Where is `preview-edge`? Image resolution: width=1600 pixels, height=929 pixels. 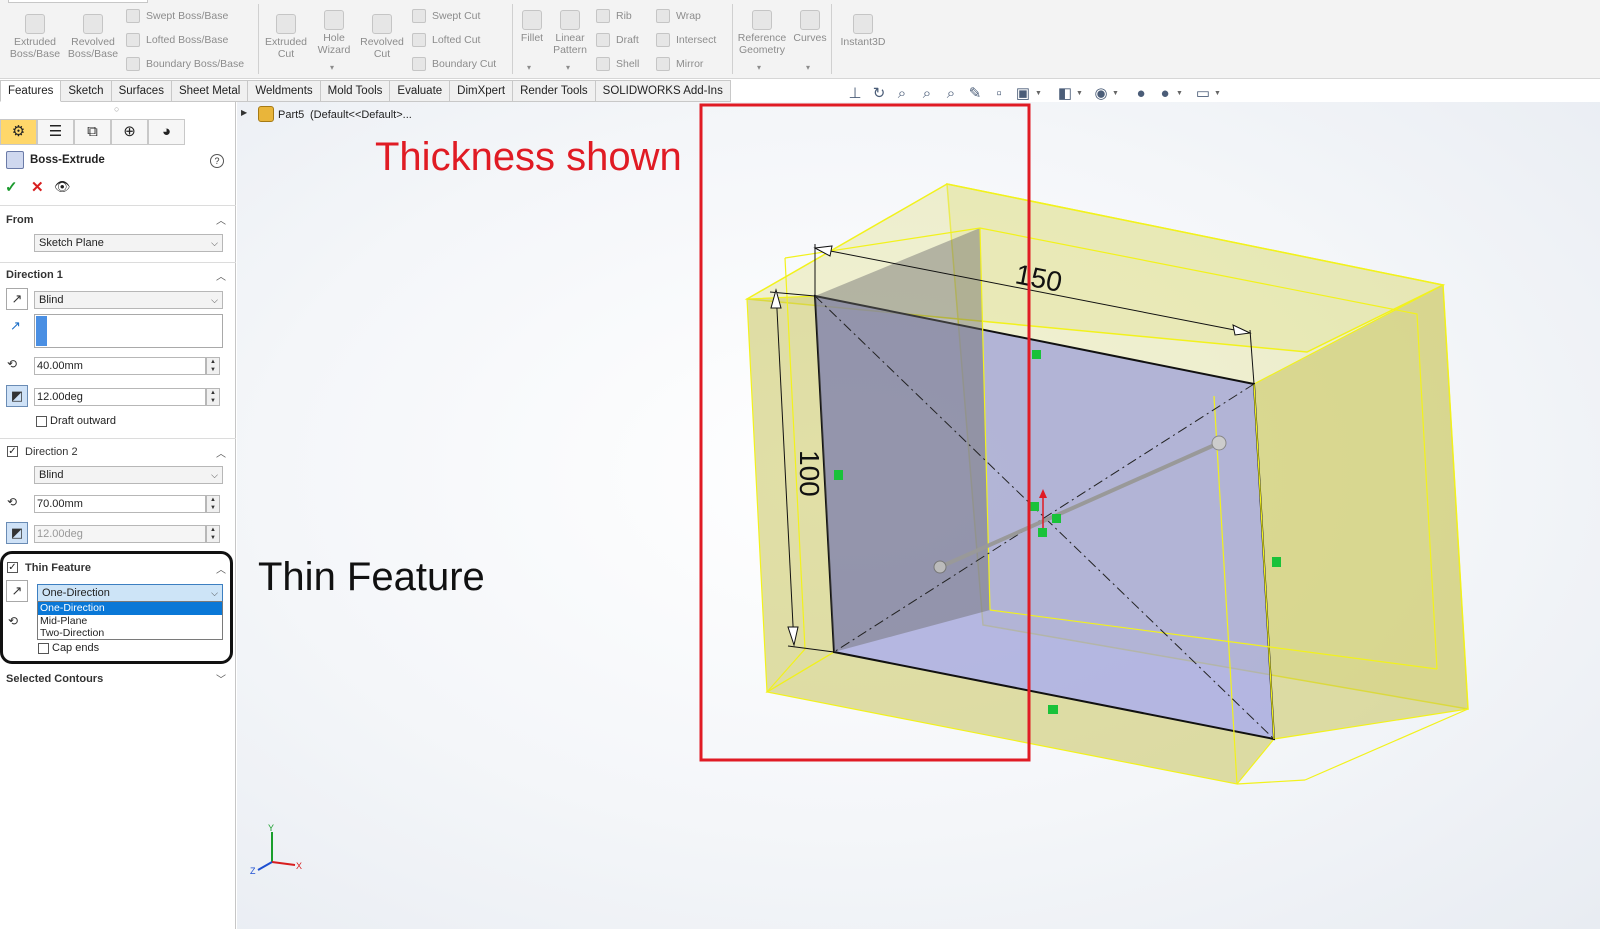 preview-edge is located at coordinates (1271, 782).